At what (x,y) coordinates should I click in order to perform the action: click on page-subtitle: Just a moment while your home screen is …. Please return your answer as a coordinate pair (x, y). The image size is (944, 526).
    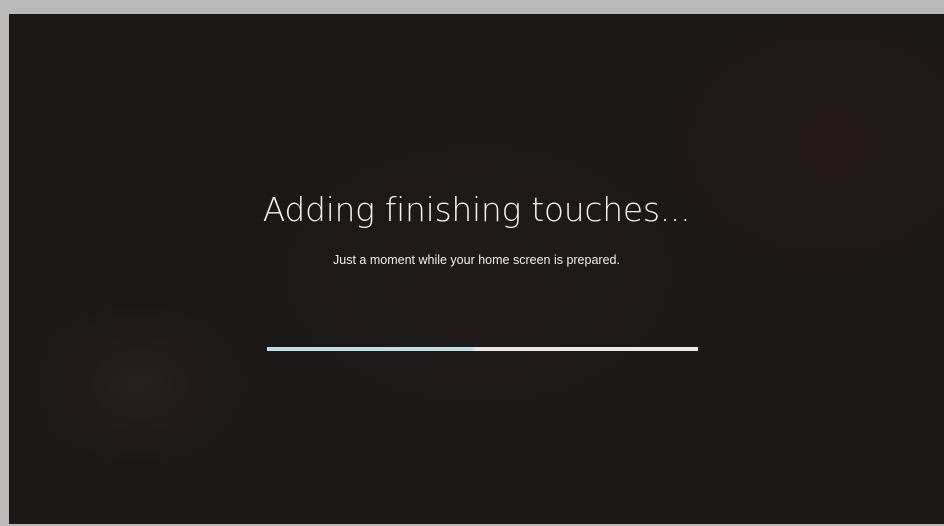
    Looking at the image, I should click on (476, 260).